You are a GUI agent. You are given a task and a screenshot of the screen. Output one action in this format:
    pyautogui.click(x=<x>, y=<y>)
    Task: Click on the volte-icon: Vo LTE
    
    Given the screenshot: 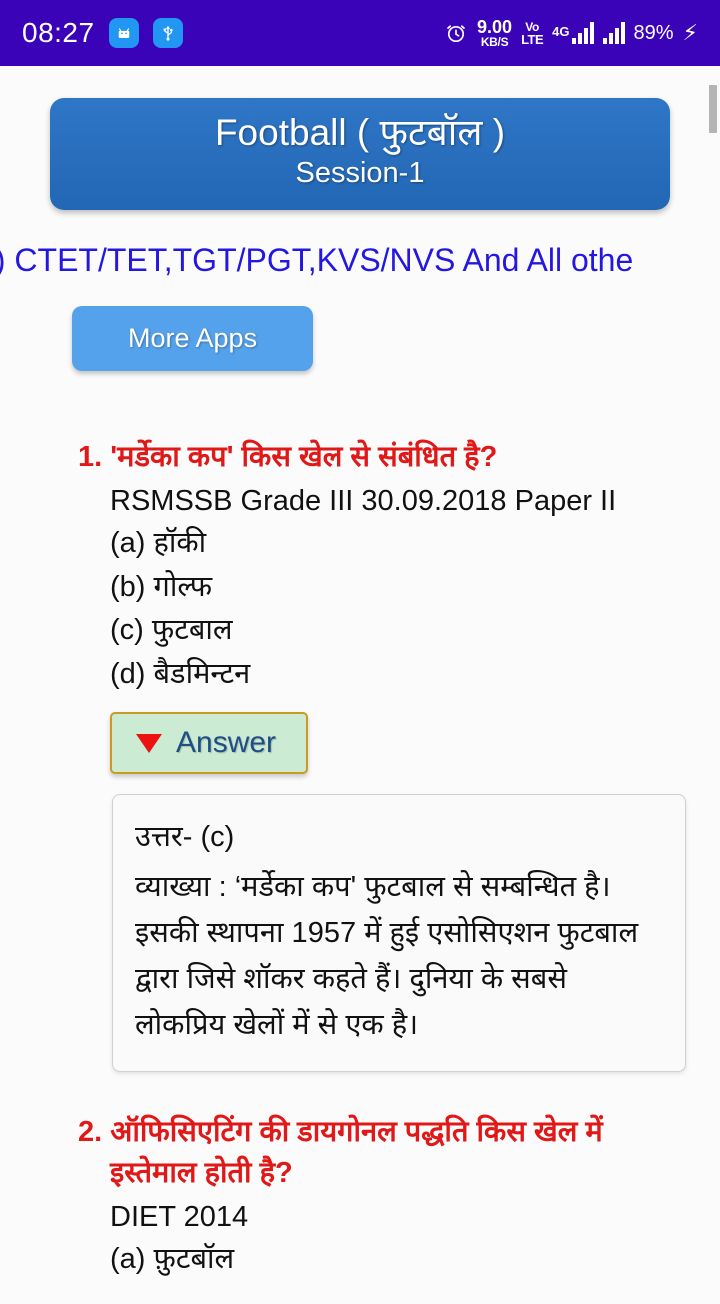 What is the action you would take?
    pyautogui.click(x=532, y=33)
    